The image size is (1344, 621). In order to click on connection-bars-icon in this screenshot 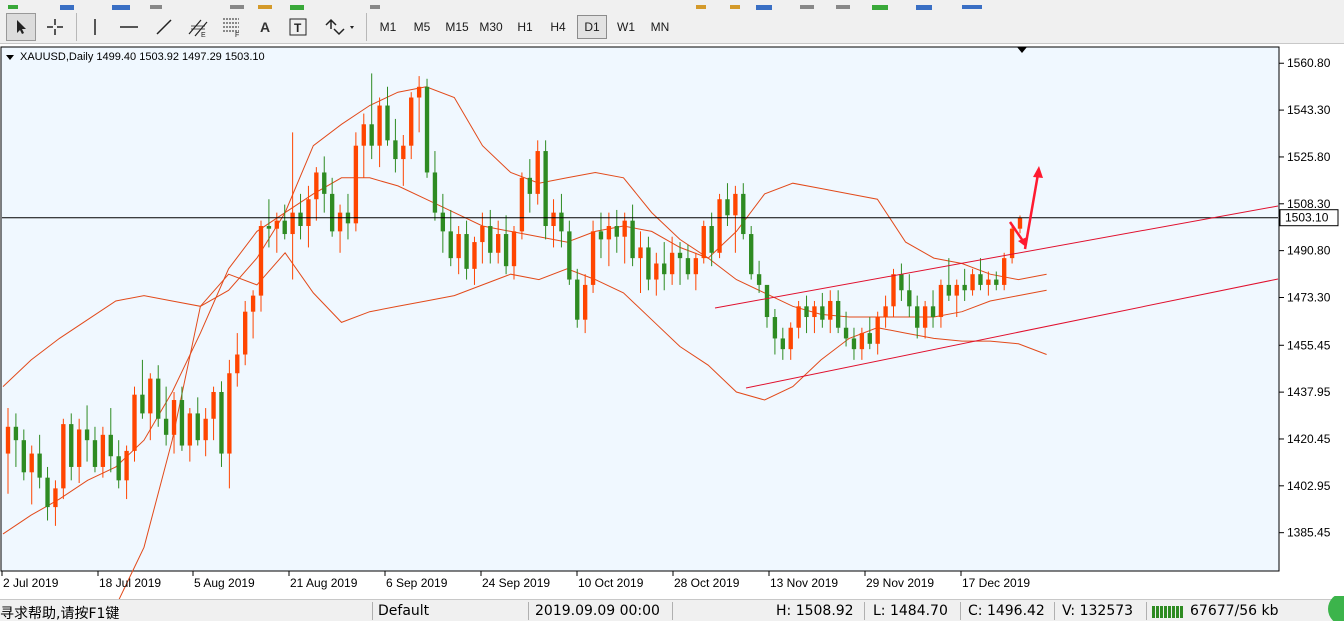, I will do `click(1170, 612)`.